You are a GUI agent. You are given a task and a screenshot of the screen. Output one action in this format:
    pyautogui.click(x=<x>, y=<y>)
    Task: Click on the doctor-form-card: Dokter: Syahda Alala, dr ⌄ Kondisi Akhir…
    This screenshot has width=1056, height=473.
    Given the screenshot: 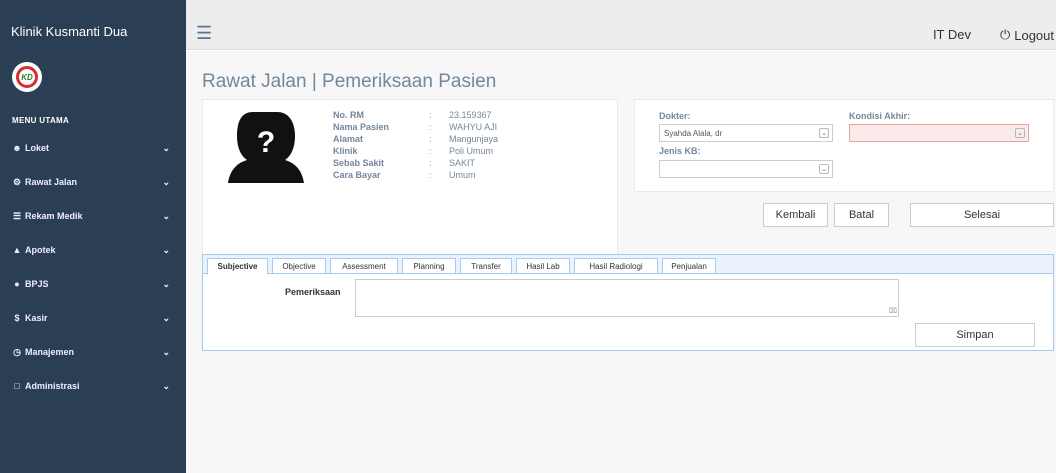 What is the action you would take?
    pyautogui.click(x=844, y=145)
    